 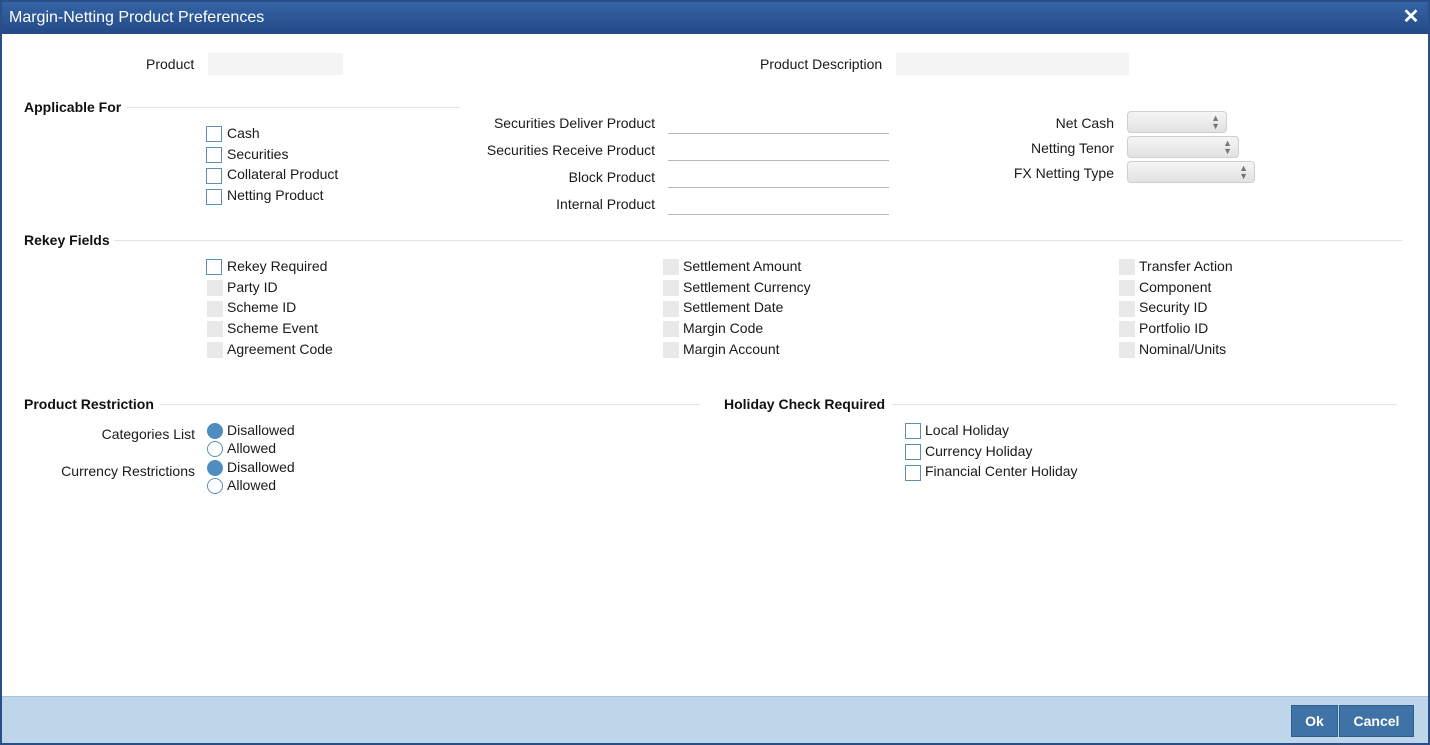 I want to click on securities-checkbox, so click(x=214, y=155).